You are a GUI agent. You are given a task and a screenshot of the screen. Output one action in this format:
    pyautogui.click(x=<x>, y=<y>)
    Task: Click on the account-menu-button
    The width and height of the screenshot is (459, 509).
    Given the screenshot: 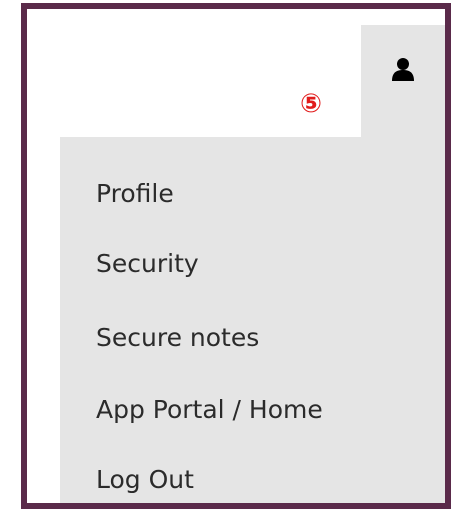 What is the action you would take?
    pyautogui.click(x=403, y=84)
    